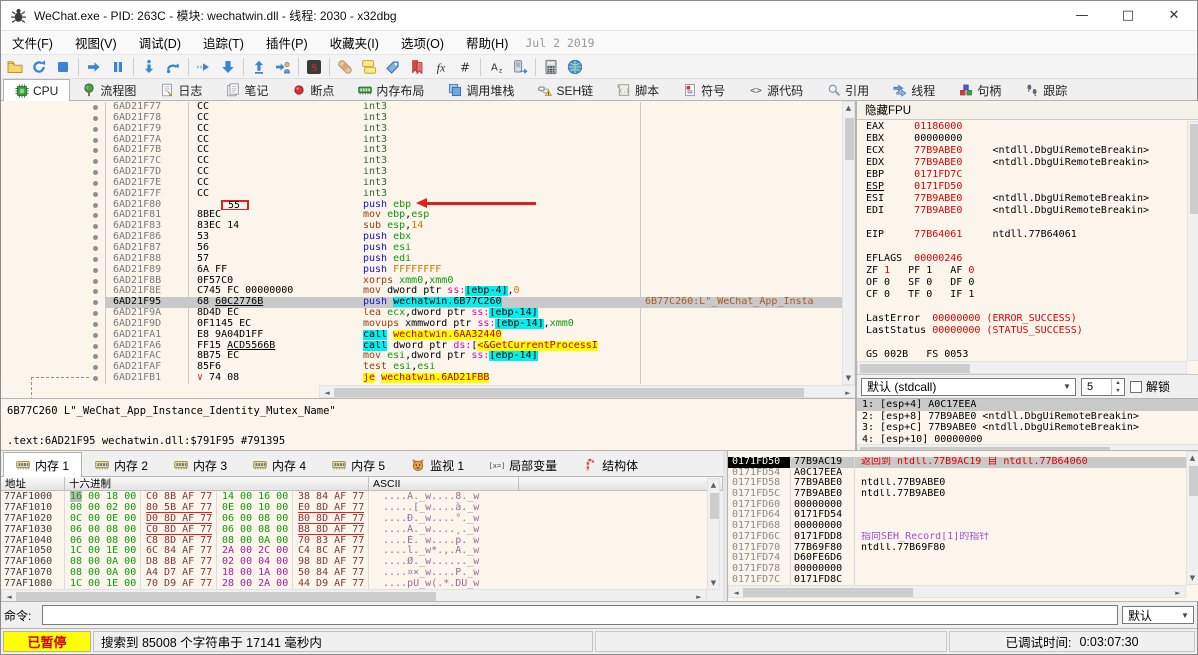 The width and height of the screenshot is (1198, 655). What do you see at coordinates (957, 580) in the screenshot?
I see `stack-row: 0171FD7C 0171FD8C` at bounding box center [957, 580].